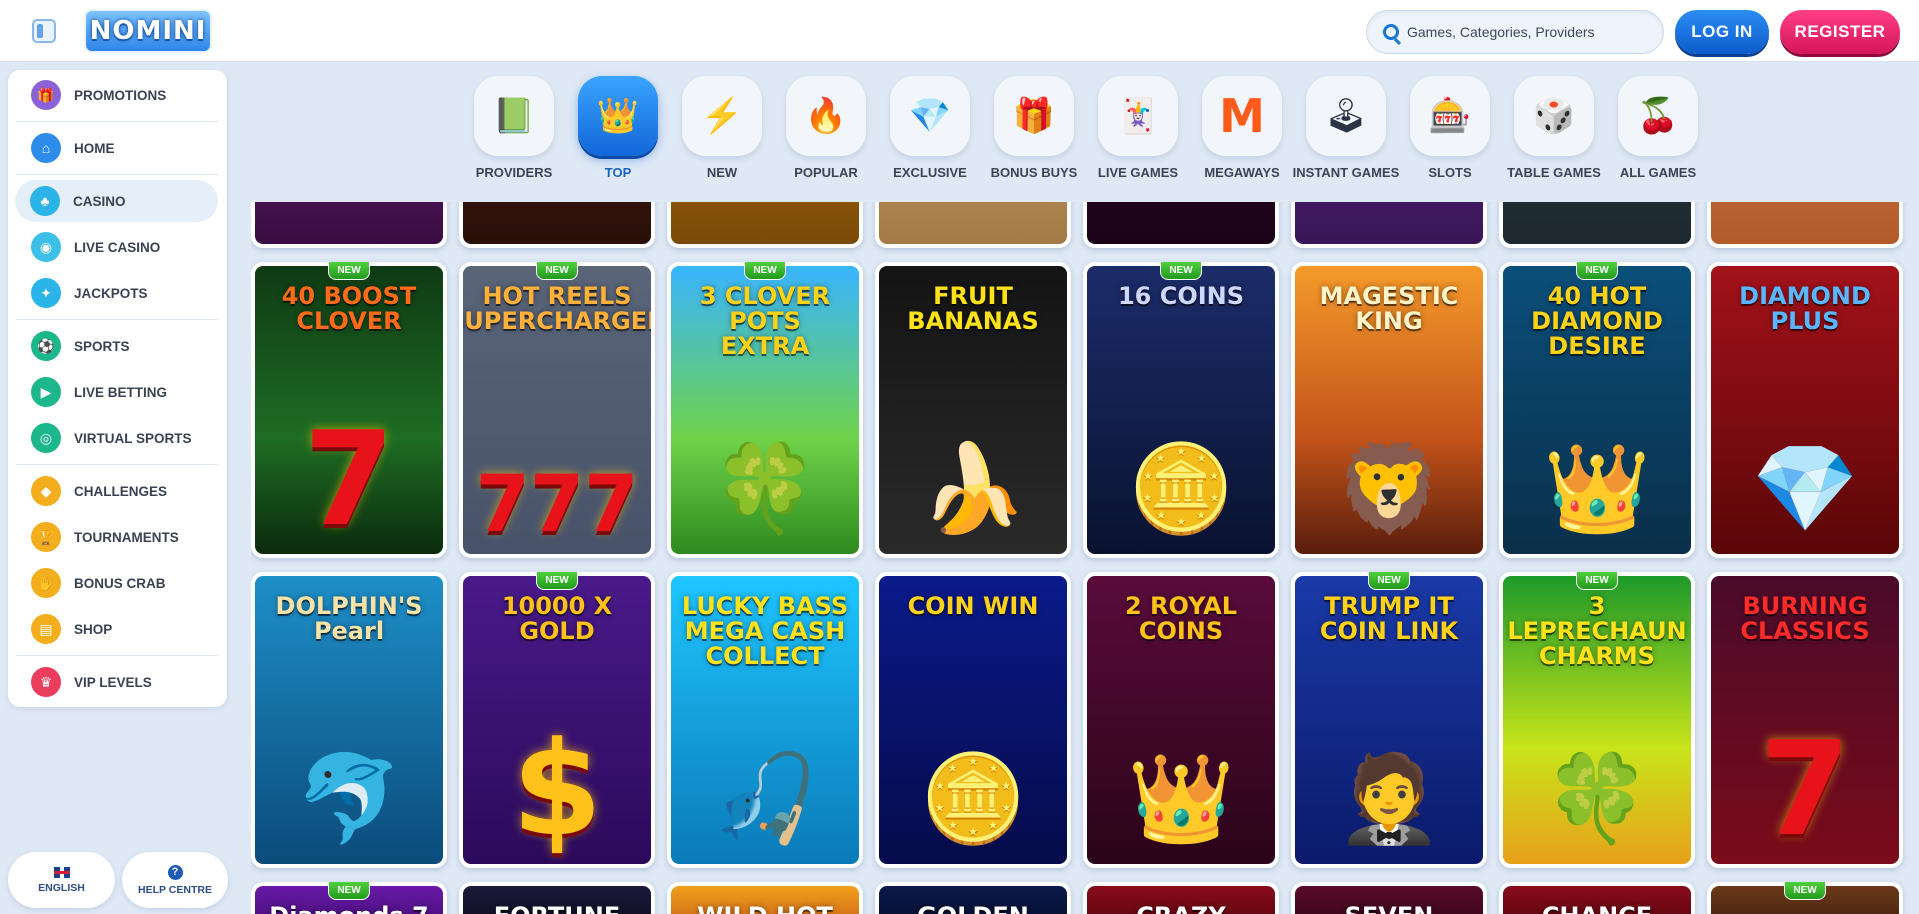 This screenshot has width=1919, height=914. Describe the element at coordinates (618, 116) in the screenshot. I see `crown-icon: 👑` at that location.